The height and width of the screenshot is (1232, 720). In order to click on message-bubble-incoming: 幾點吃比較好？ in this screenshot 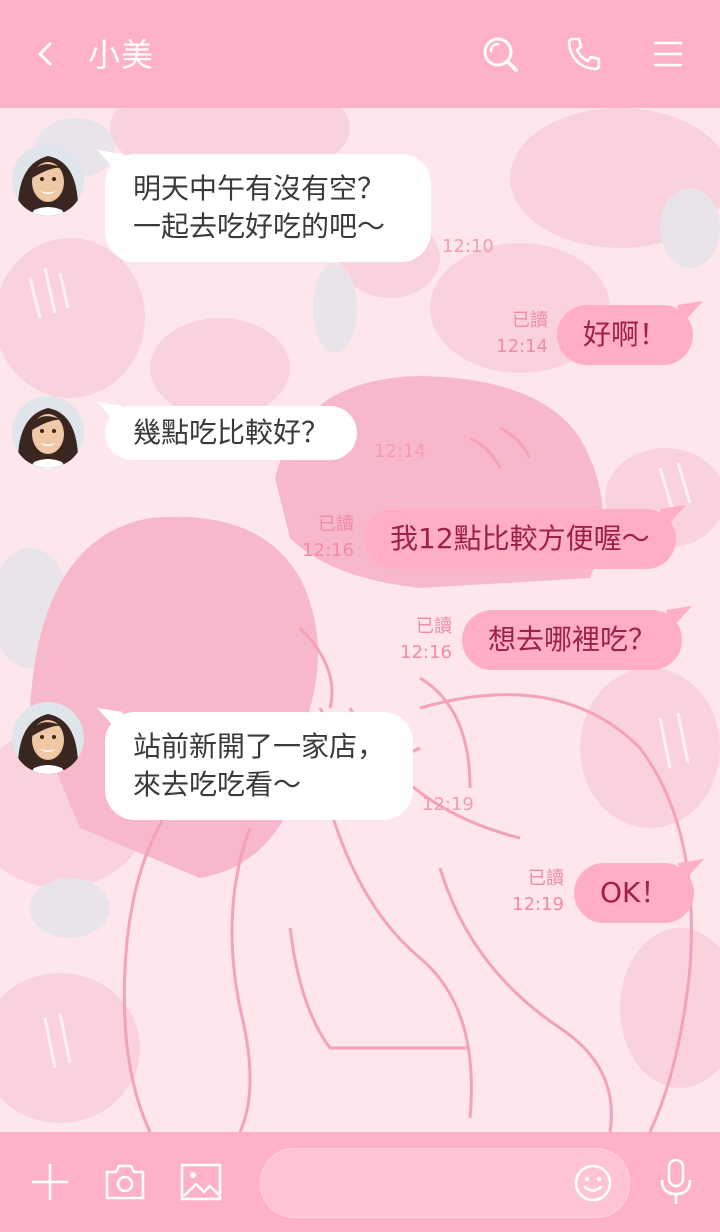, I will do `click(227, 431)`.